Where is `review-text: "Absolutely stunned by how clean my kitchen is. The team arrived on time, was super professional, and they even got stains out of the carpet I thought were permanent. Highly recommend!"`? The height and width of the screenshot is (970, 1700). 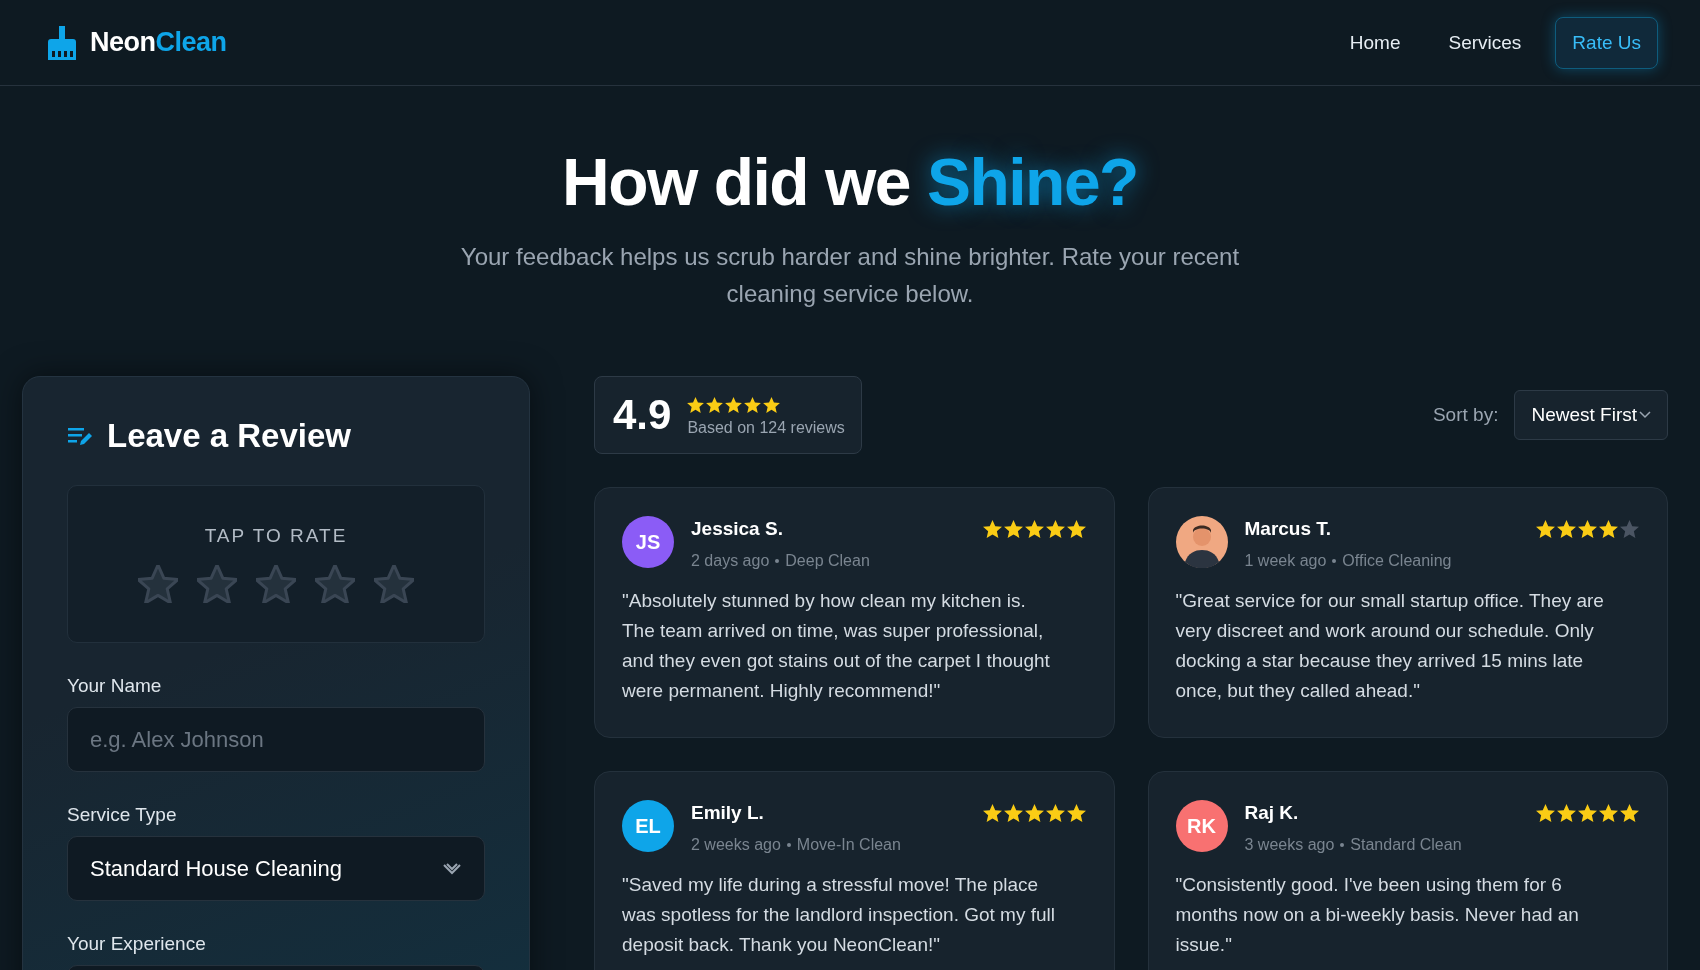
review-text: "Absolutely stunned by how clean my kitchen is. The team arrived on time, was super professional, and they even got stains out of the carpet I thought were permanent. Highly recommend!" is located at coordinates (836, 646).